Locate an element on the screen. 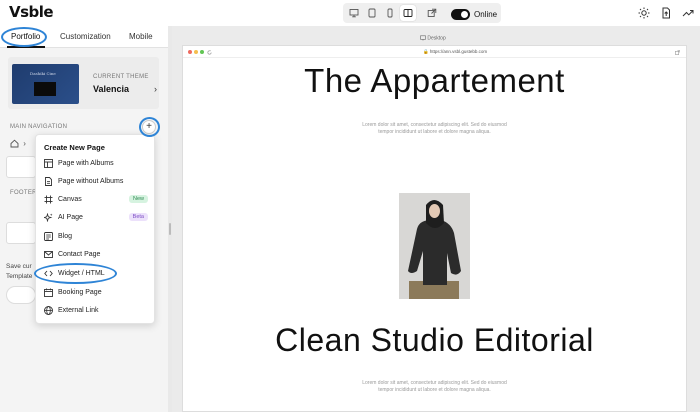 This screenshot has height=412, width=700. panel-tabs: Portfolio Customization Mobile is located at coordinates (84, 37).